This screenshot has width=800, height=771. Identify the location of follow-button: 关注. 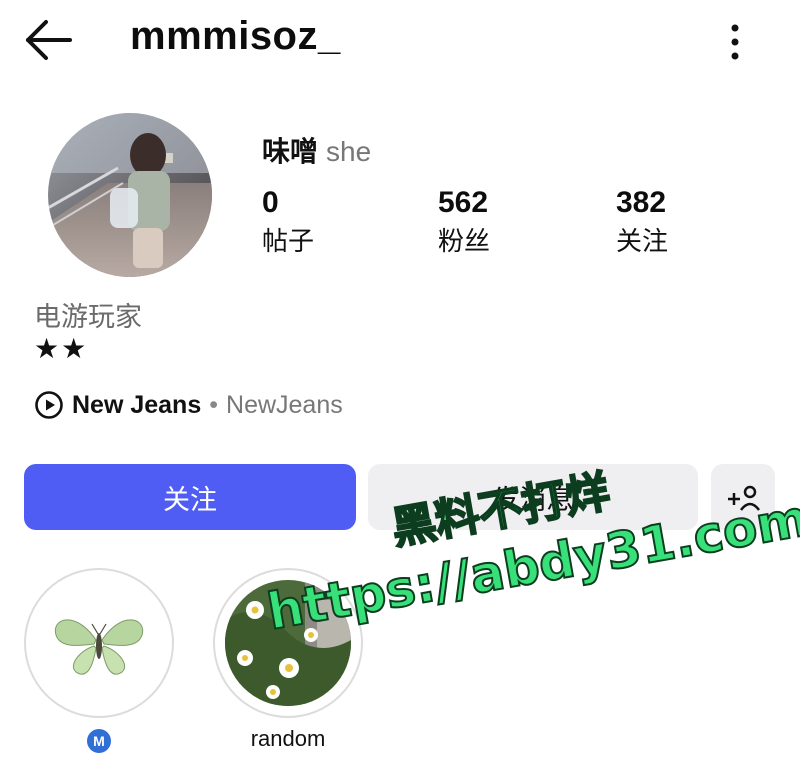
(190, 497).